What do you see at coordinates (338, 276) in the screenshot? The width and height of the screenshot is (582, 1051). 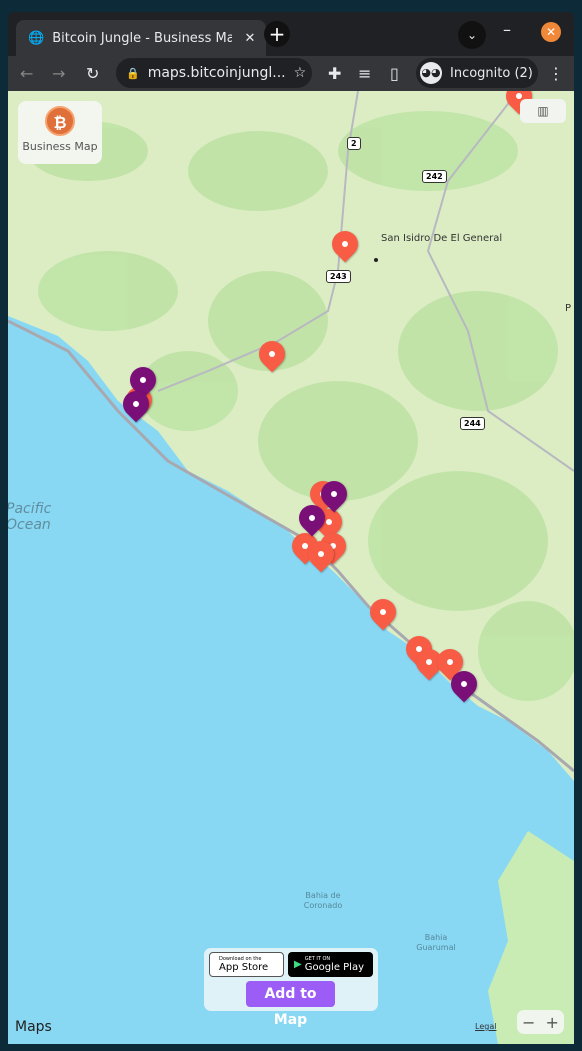 I see `road-shield: 243` at bounding box center [338, 276].